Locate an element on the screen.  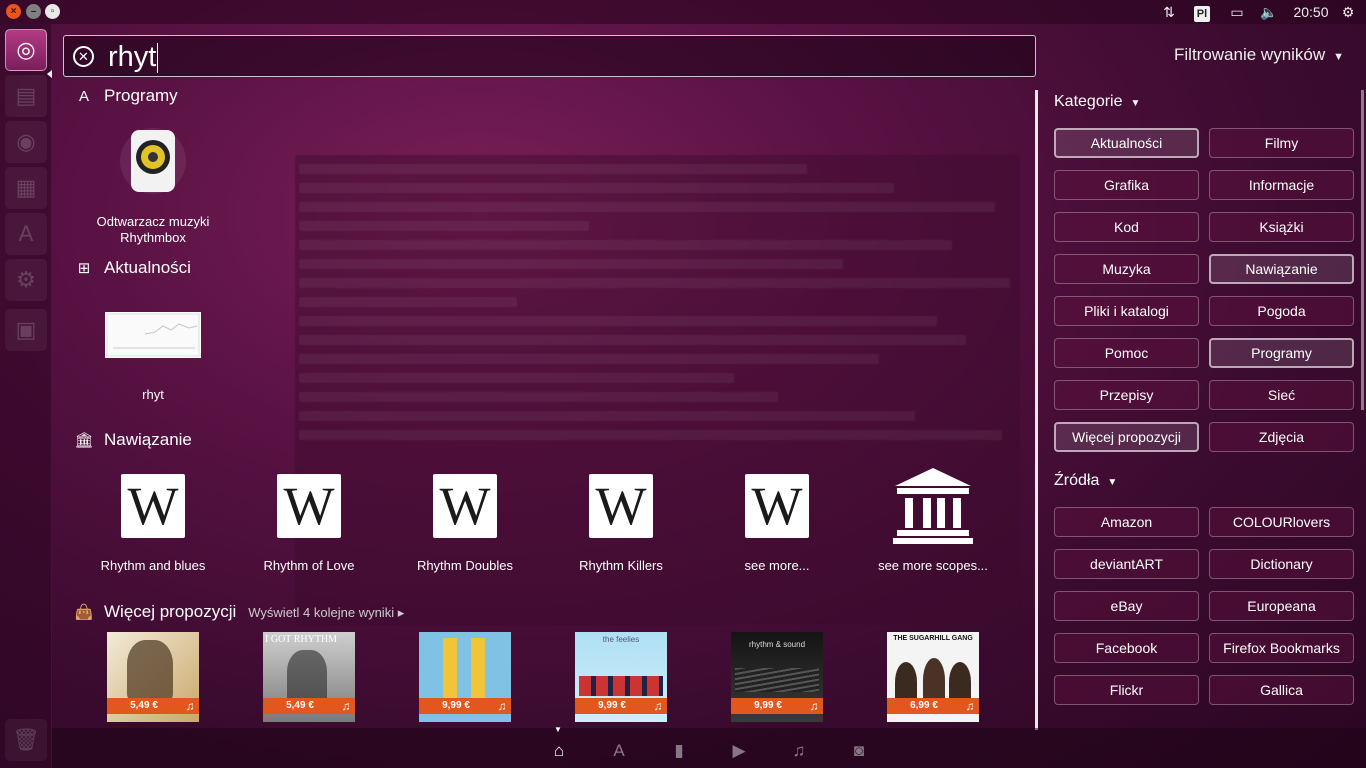
video-icon: ▶ is located at coordinates (739, 751).